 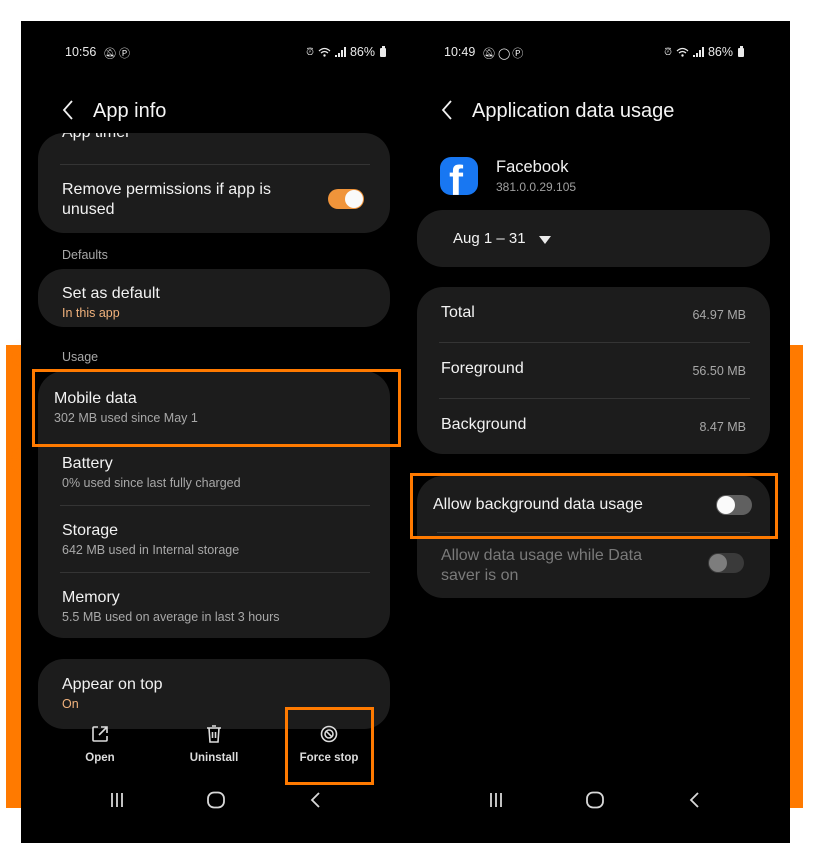 I want to click on status-bar: 10:49 🔕︎◯Ⓟ ⏰︎ 86%, so click(x=600, y=54).